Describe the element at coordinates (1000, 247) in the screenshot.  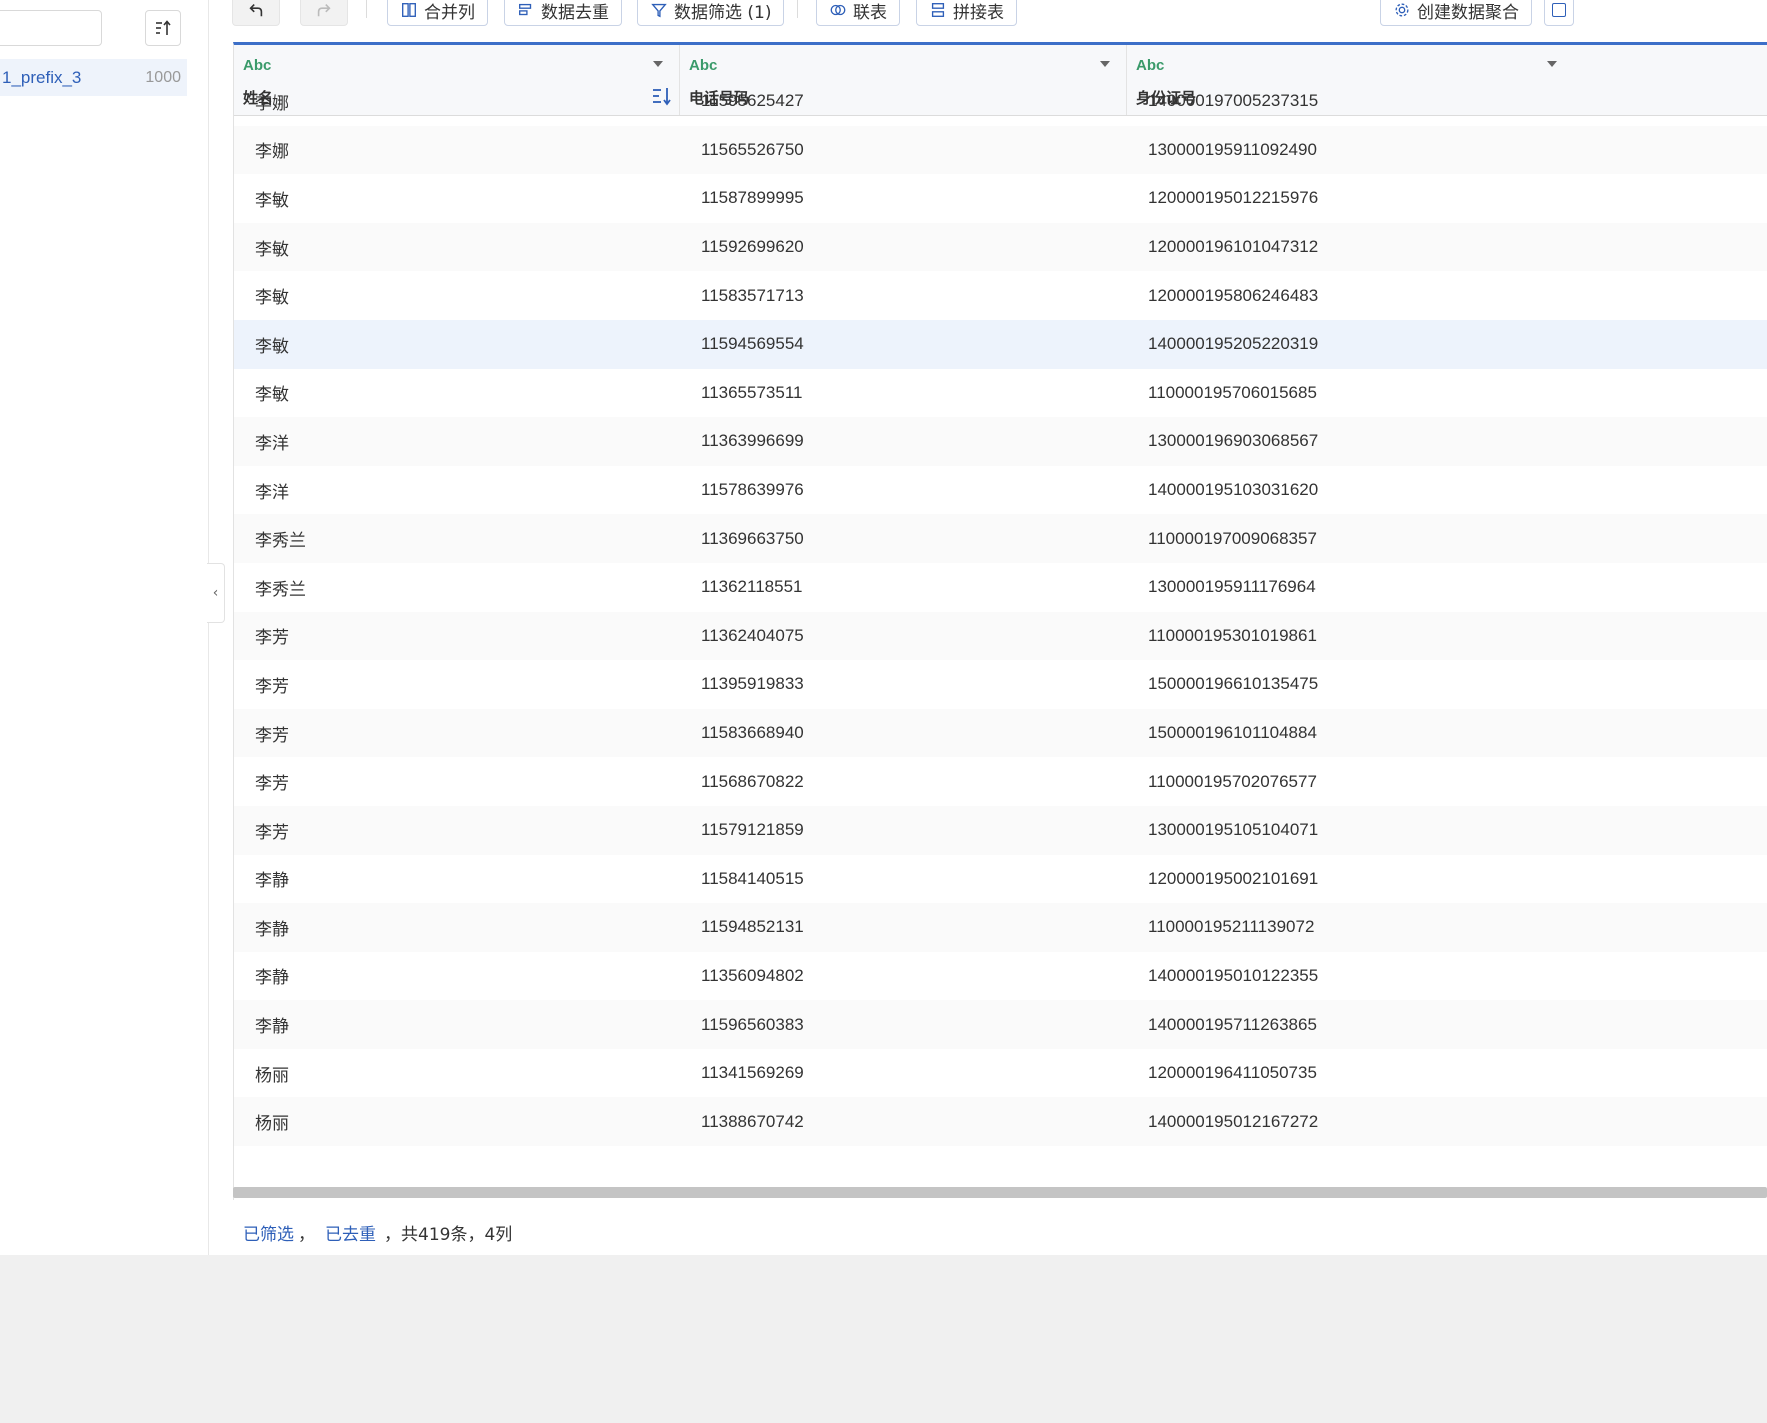
I see `table-row: 李敏 11592699620 120000196101047312` at that location.